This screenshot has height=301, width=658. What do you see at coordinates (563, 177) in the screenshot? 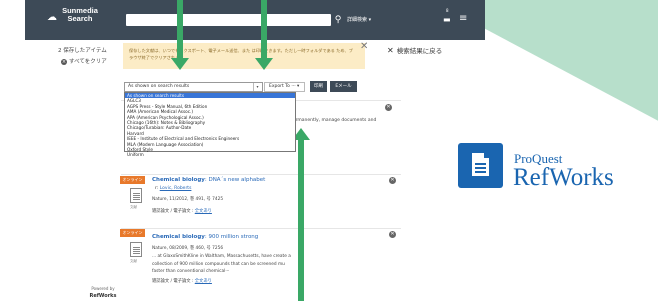
I see `brand-line2: RefWorks` at bounding box center [563, 177].